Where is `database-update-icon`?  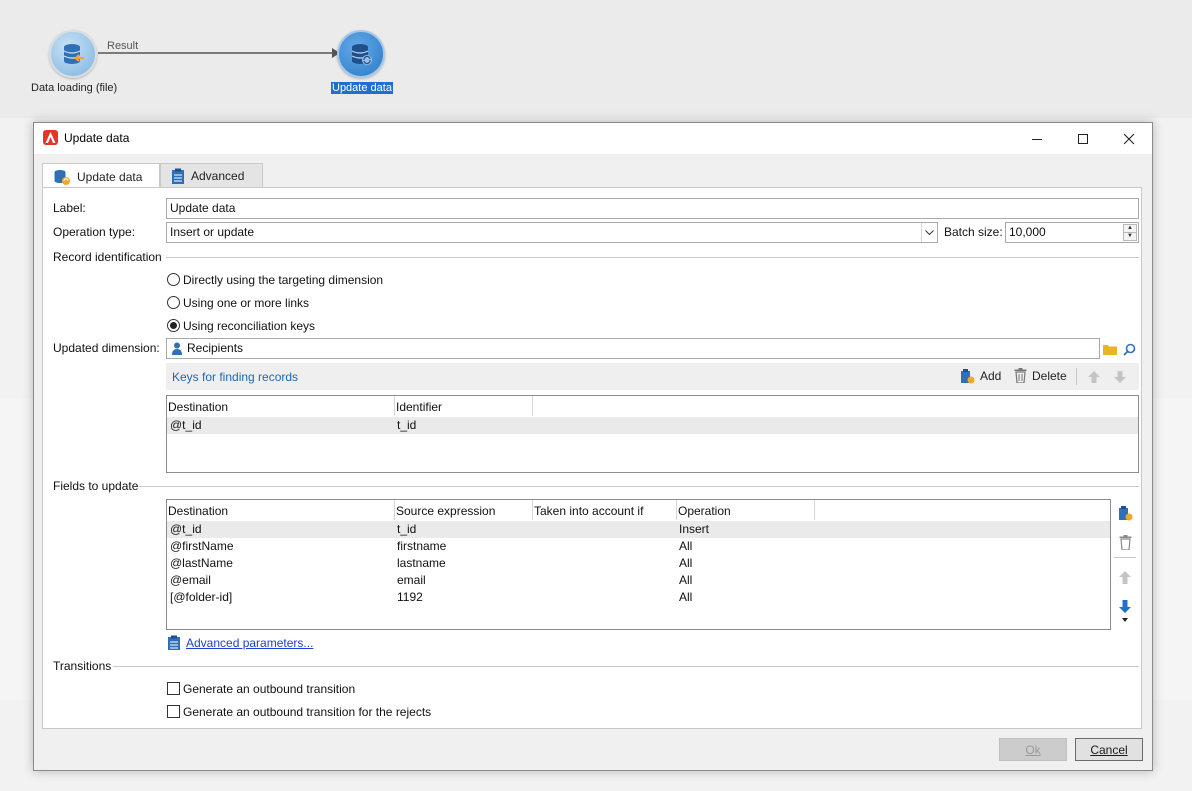
database-update-icon is located at coordinates (361, 54).